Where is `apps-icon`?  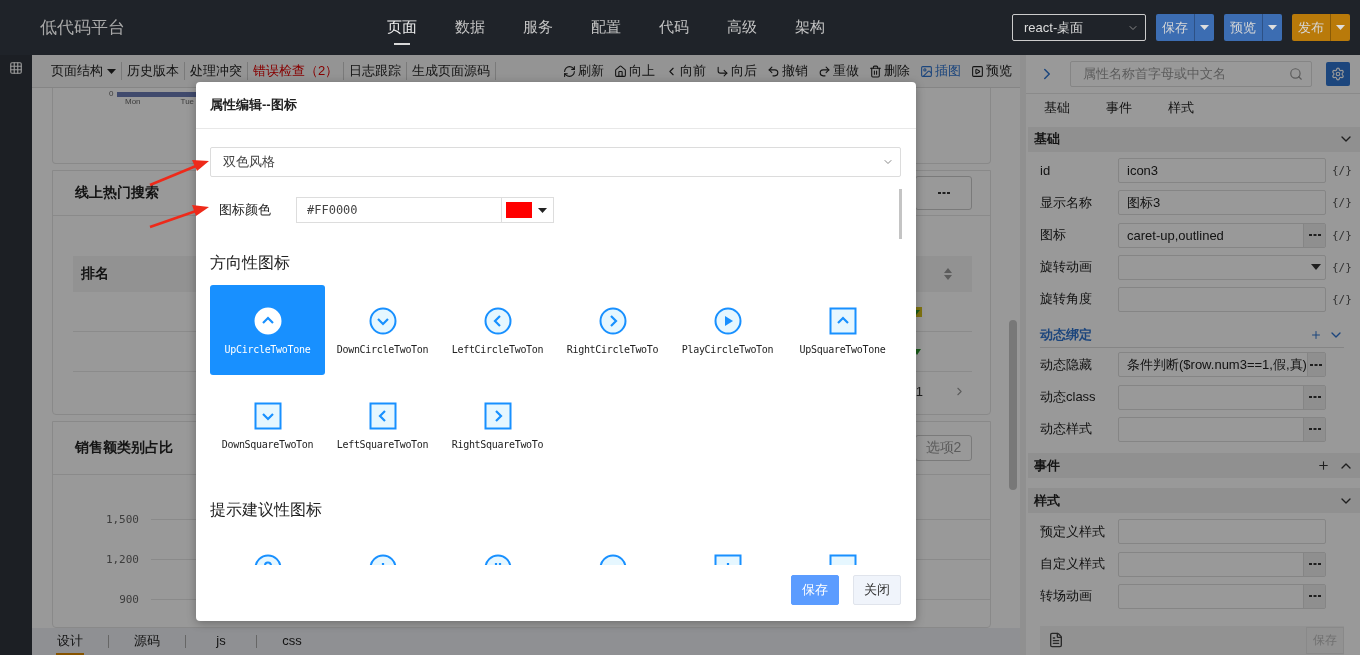
apps-icon is located at coordinates (16, 68).